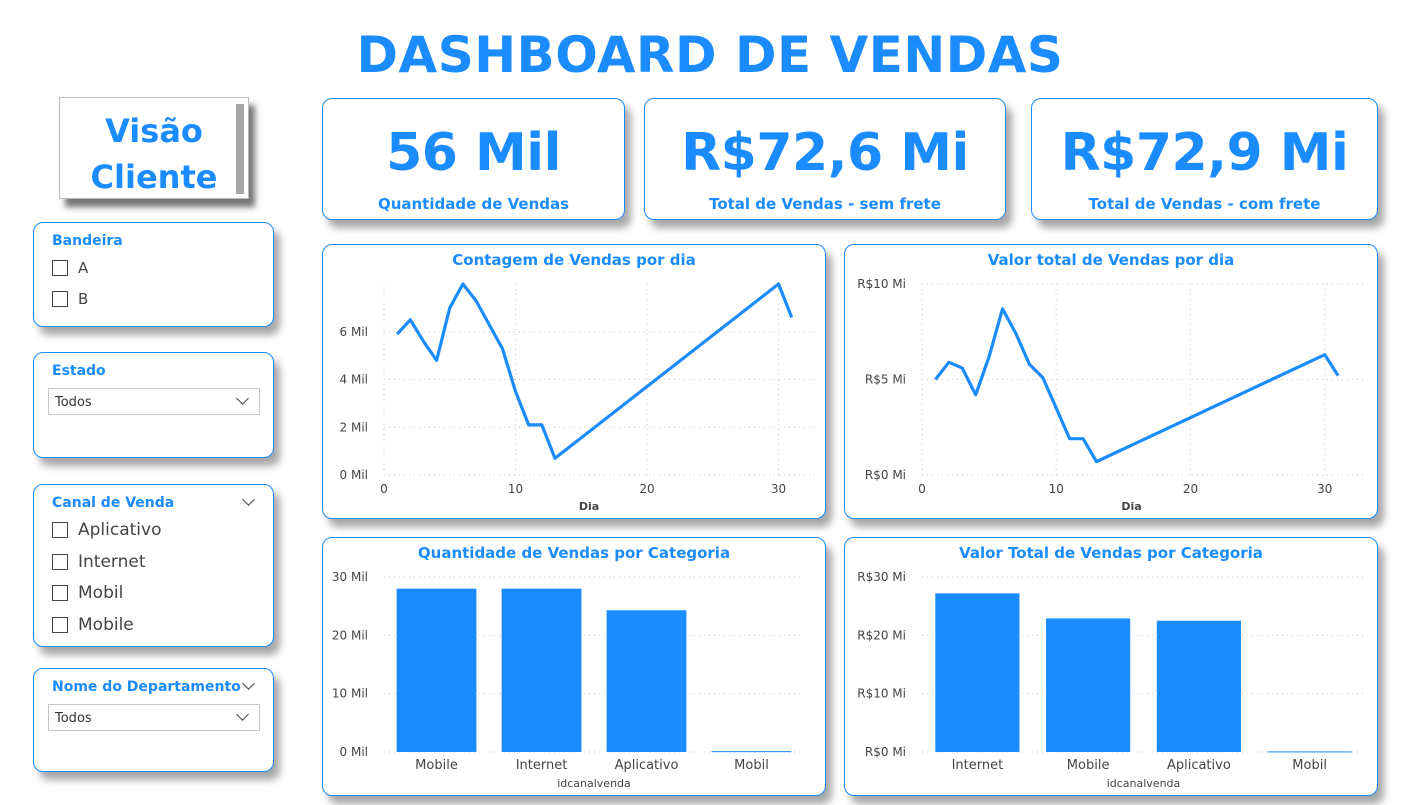 The image size is (1404, 805). Describe the element at coordinates (825, 153) in the screenshot. I see `kpi-value: R$72,6 Mi` at that location.